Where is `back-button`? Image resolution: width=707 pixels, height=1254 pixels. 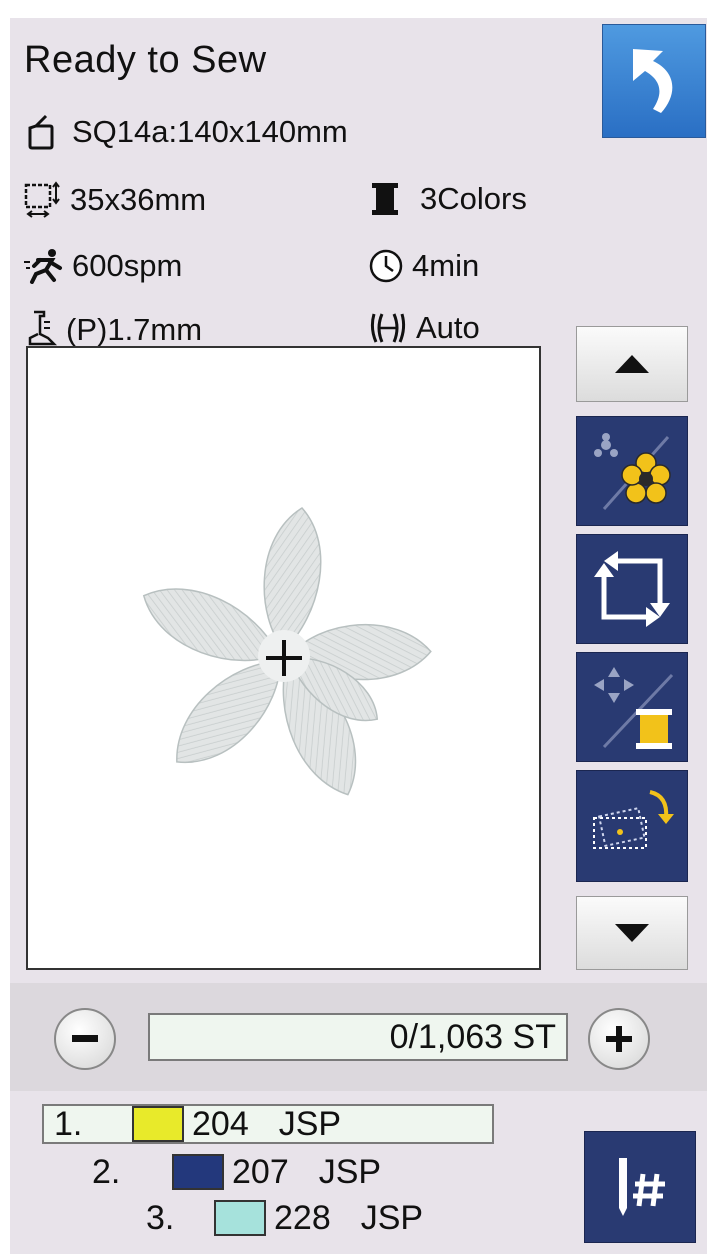 back-button is located at coordinates (654, 81).